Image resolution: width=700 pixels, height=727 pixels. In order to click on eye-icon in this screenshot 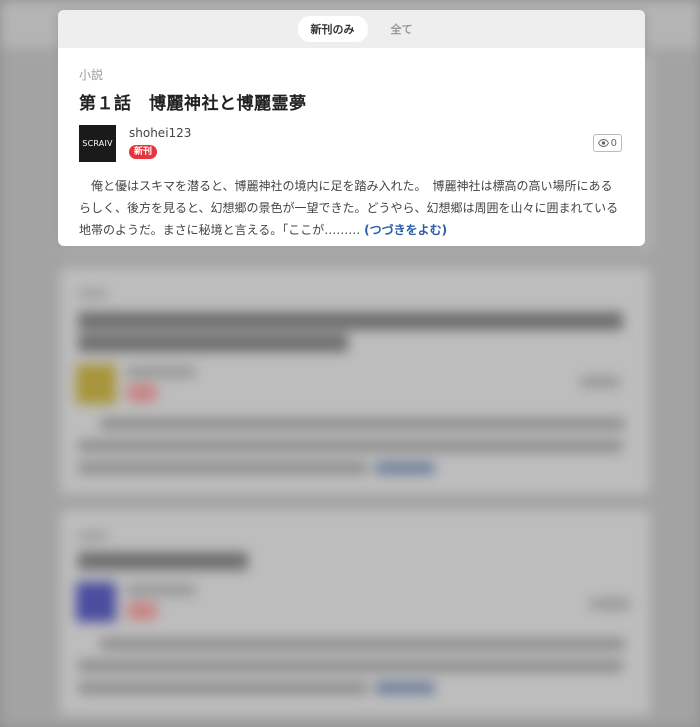, I will do `click(603, 143)`.